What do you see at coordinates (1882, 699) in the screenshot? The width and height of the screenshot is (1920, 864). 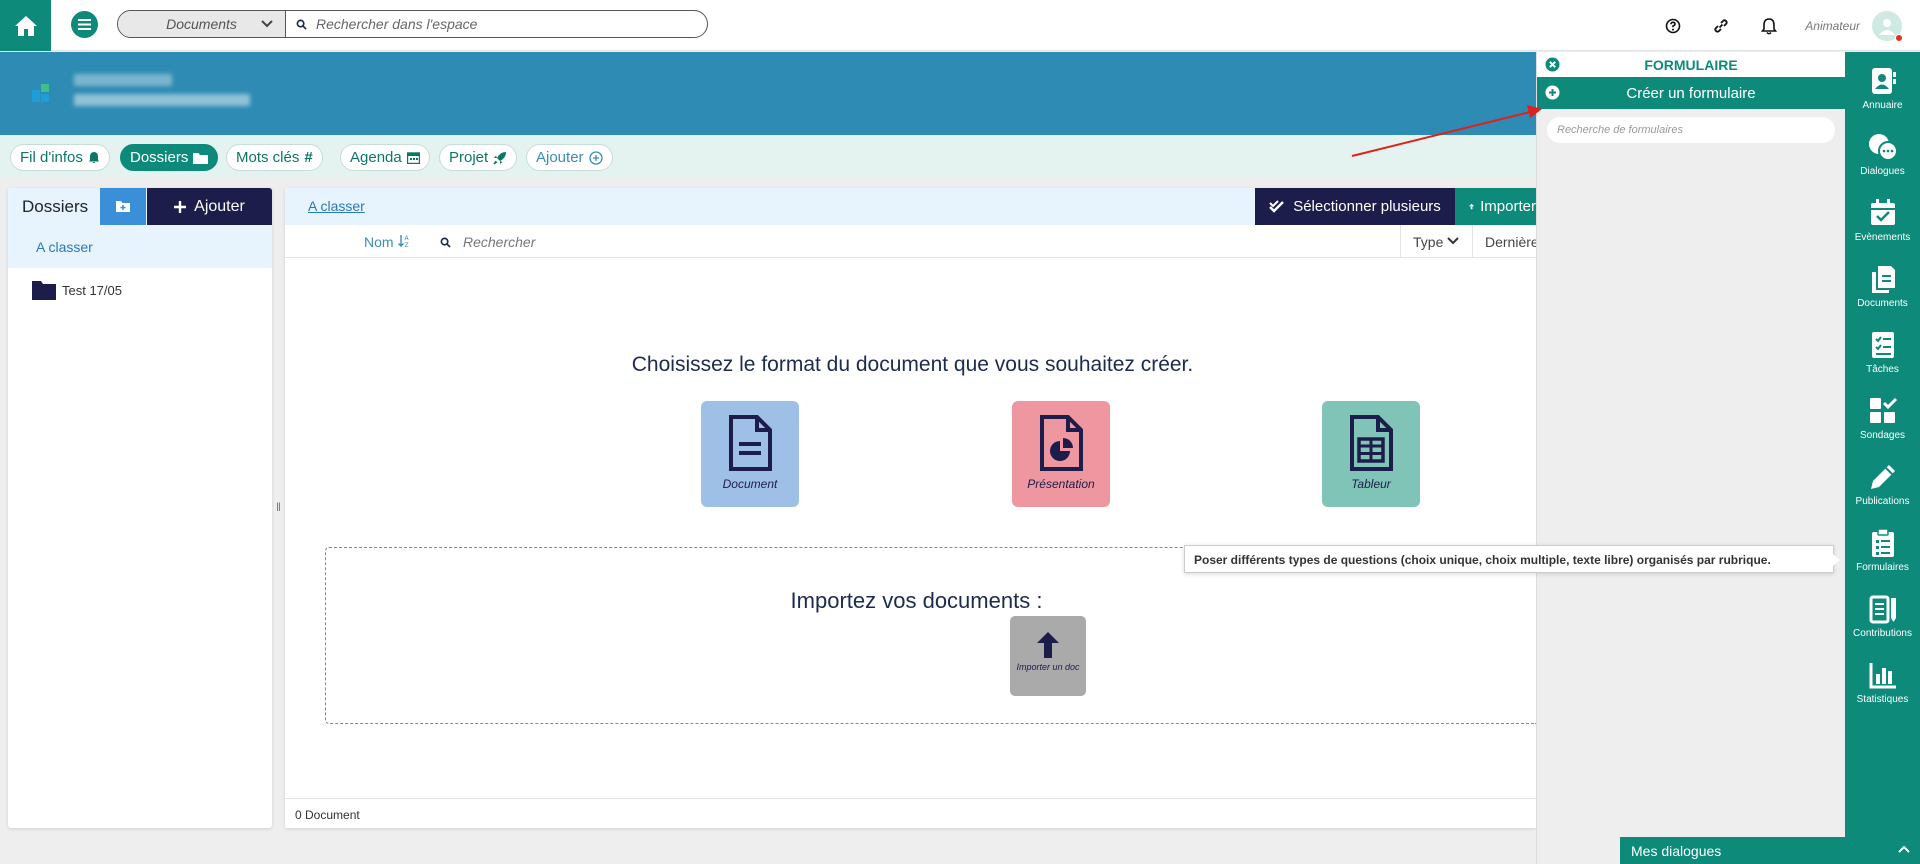 I see `sidebar-item-label: Statistiques` at bounding box center [1882, 699].